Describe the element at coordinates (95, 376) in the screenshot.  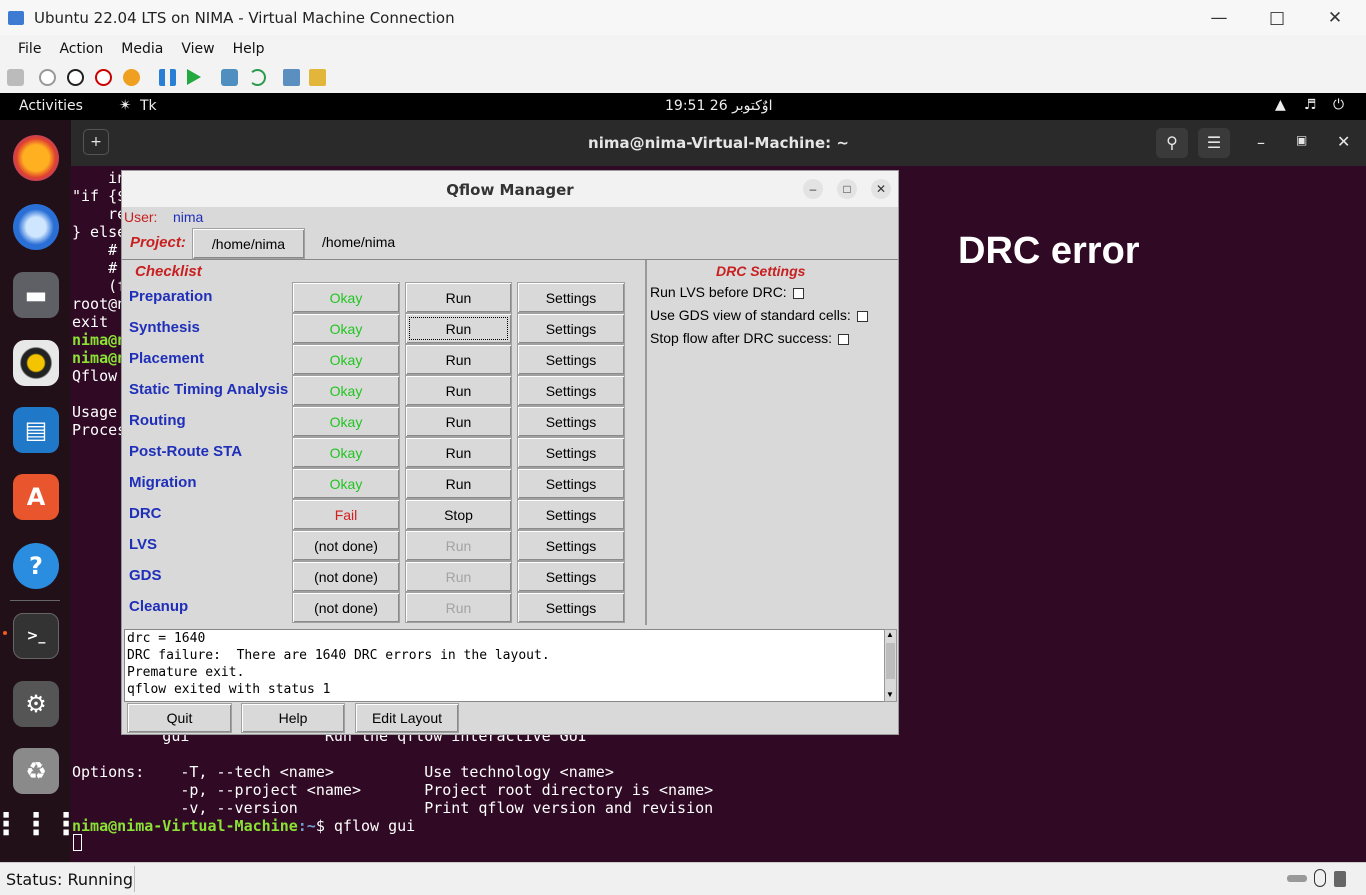
I see `terminal-line: Qflow` at that location.